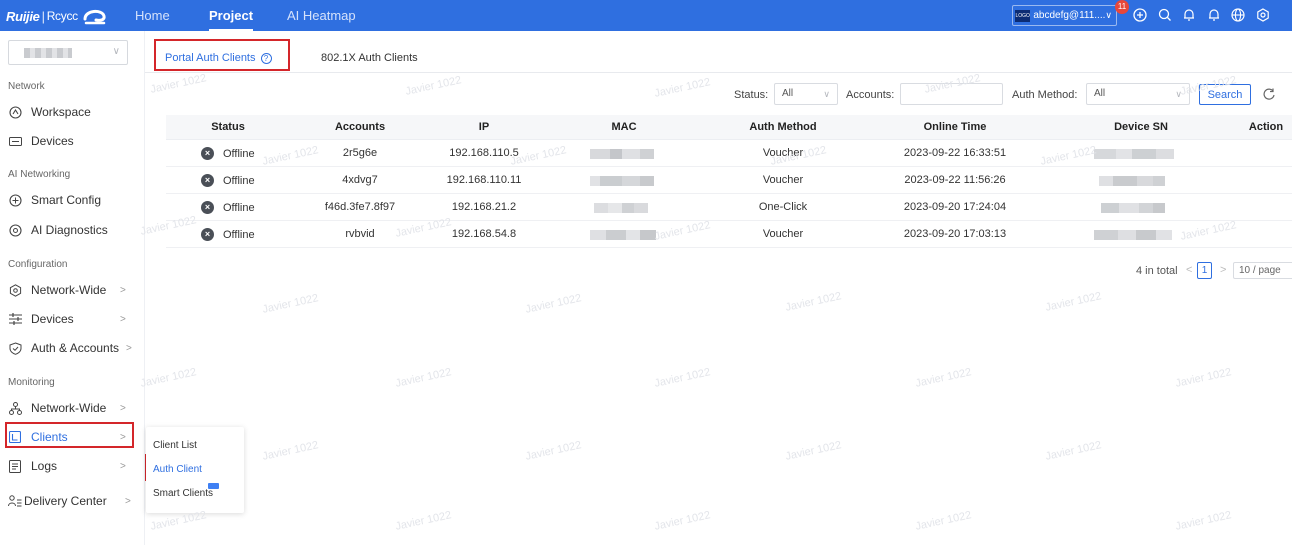 The height and width of the screenshot is (545, 1292). I want to click on notification-badge: 11, so click(1122, 7).